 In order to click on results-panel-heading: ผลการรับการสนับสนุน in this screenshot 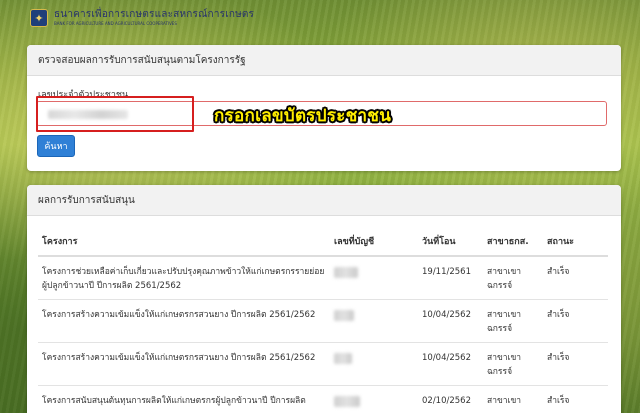, I will do `click(324, 200)`.